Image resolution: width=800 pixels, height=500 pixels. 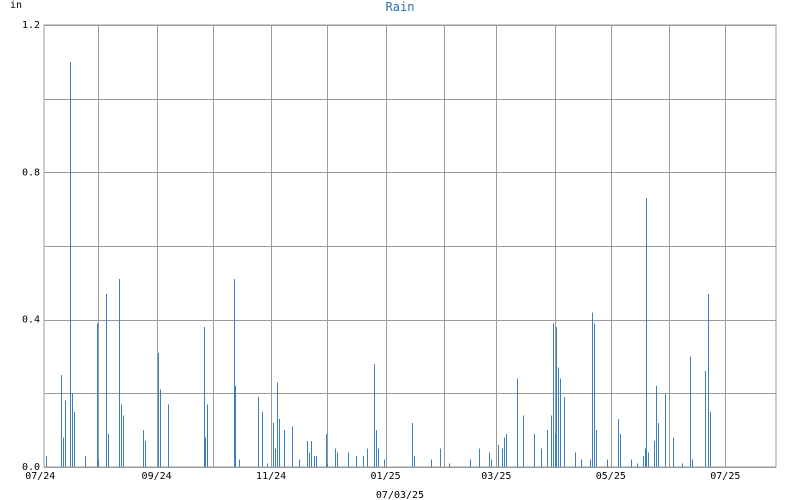 I want to click on y-tick-label: 1.2, so click(x=31, y=25).